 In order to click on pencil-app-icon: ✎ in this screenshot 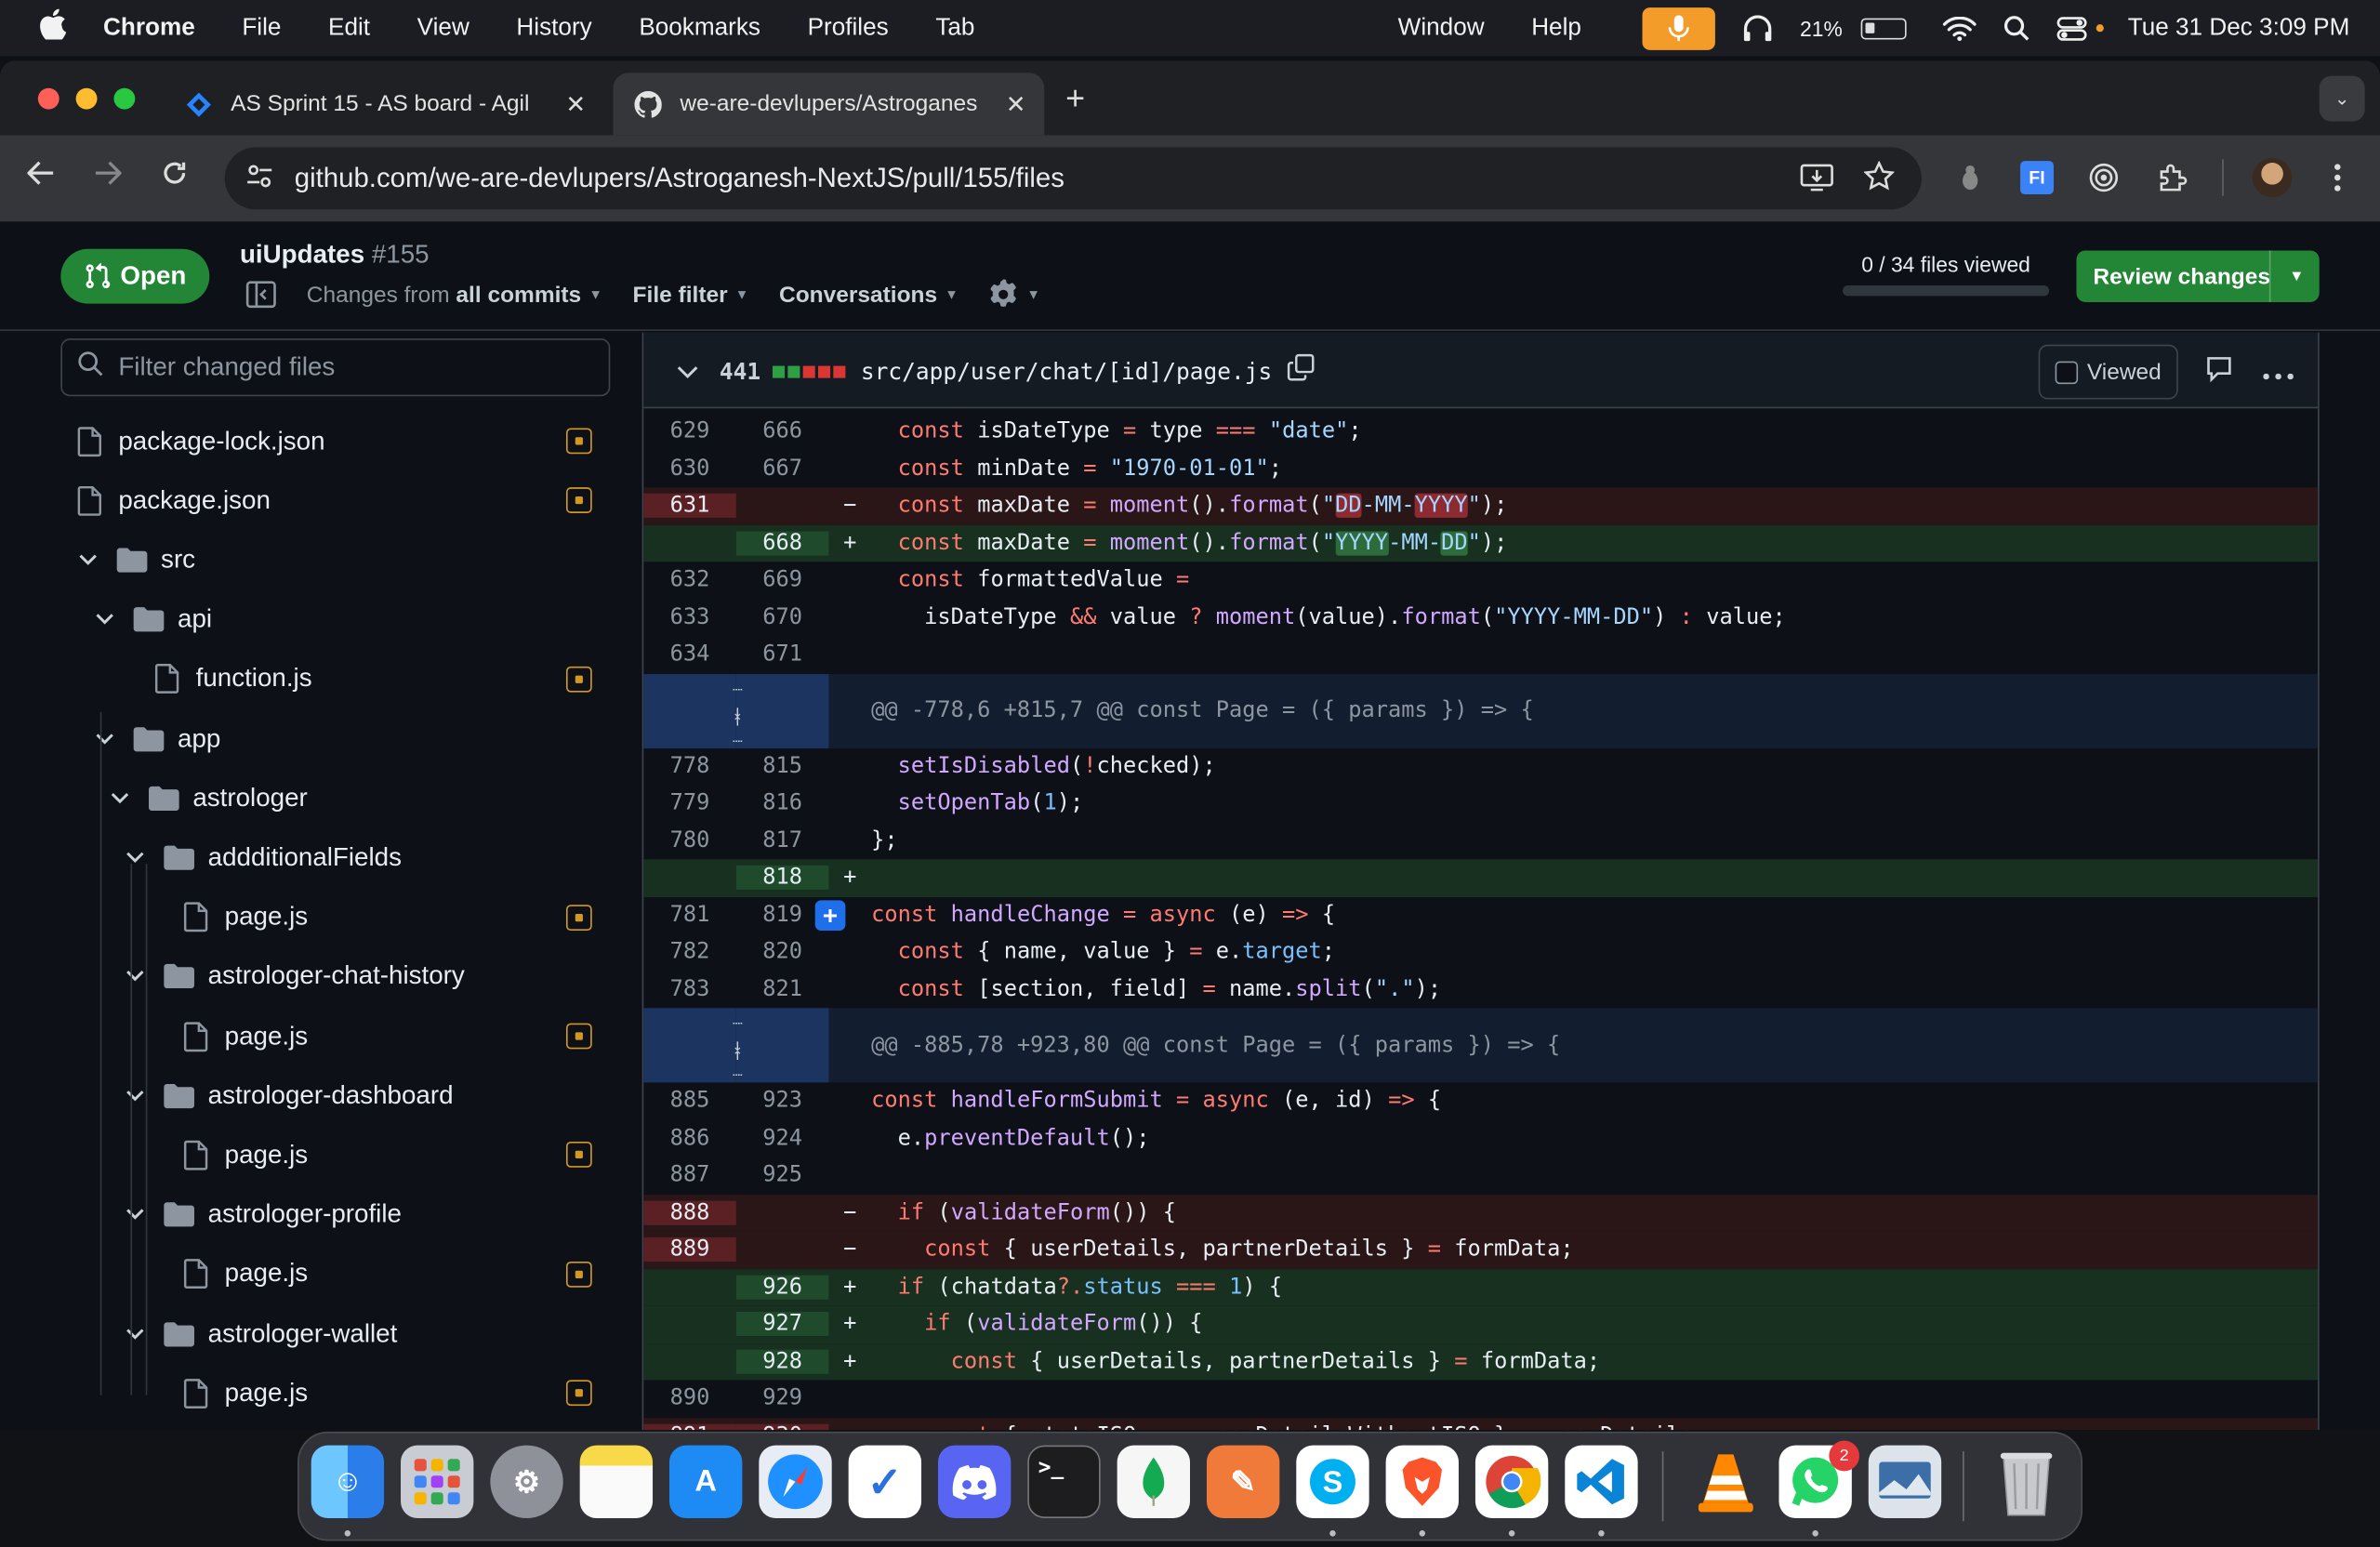, I will do `click(1243, 1481)`.